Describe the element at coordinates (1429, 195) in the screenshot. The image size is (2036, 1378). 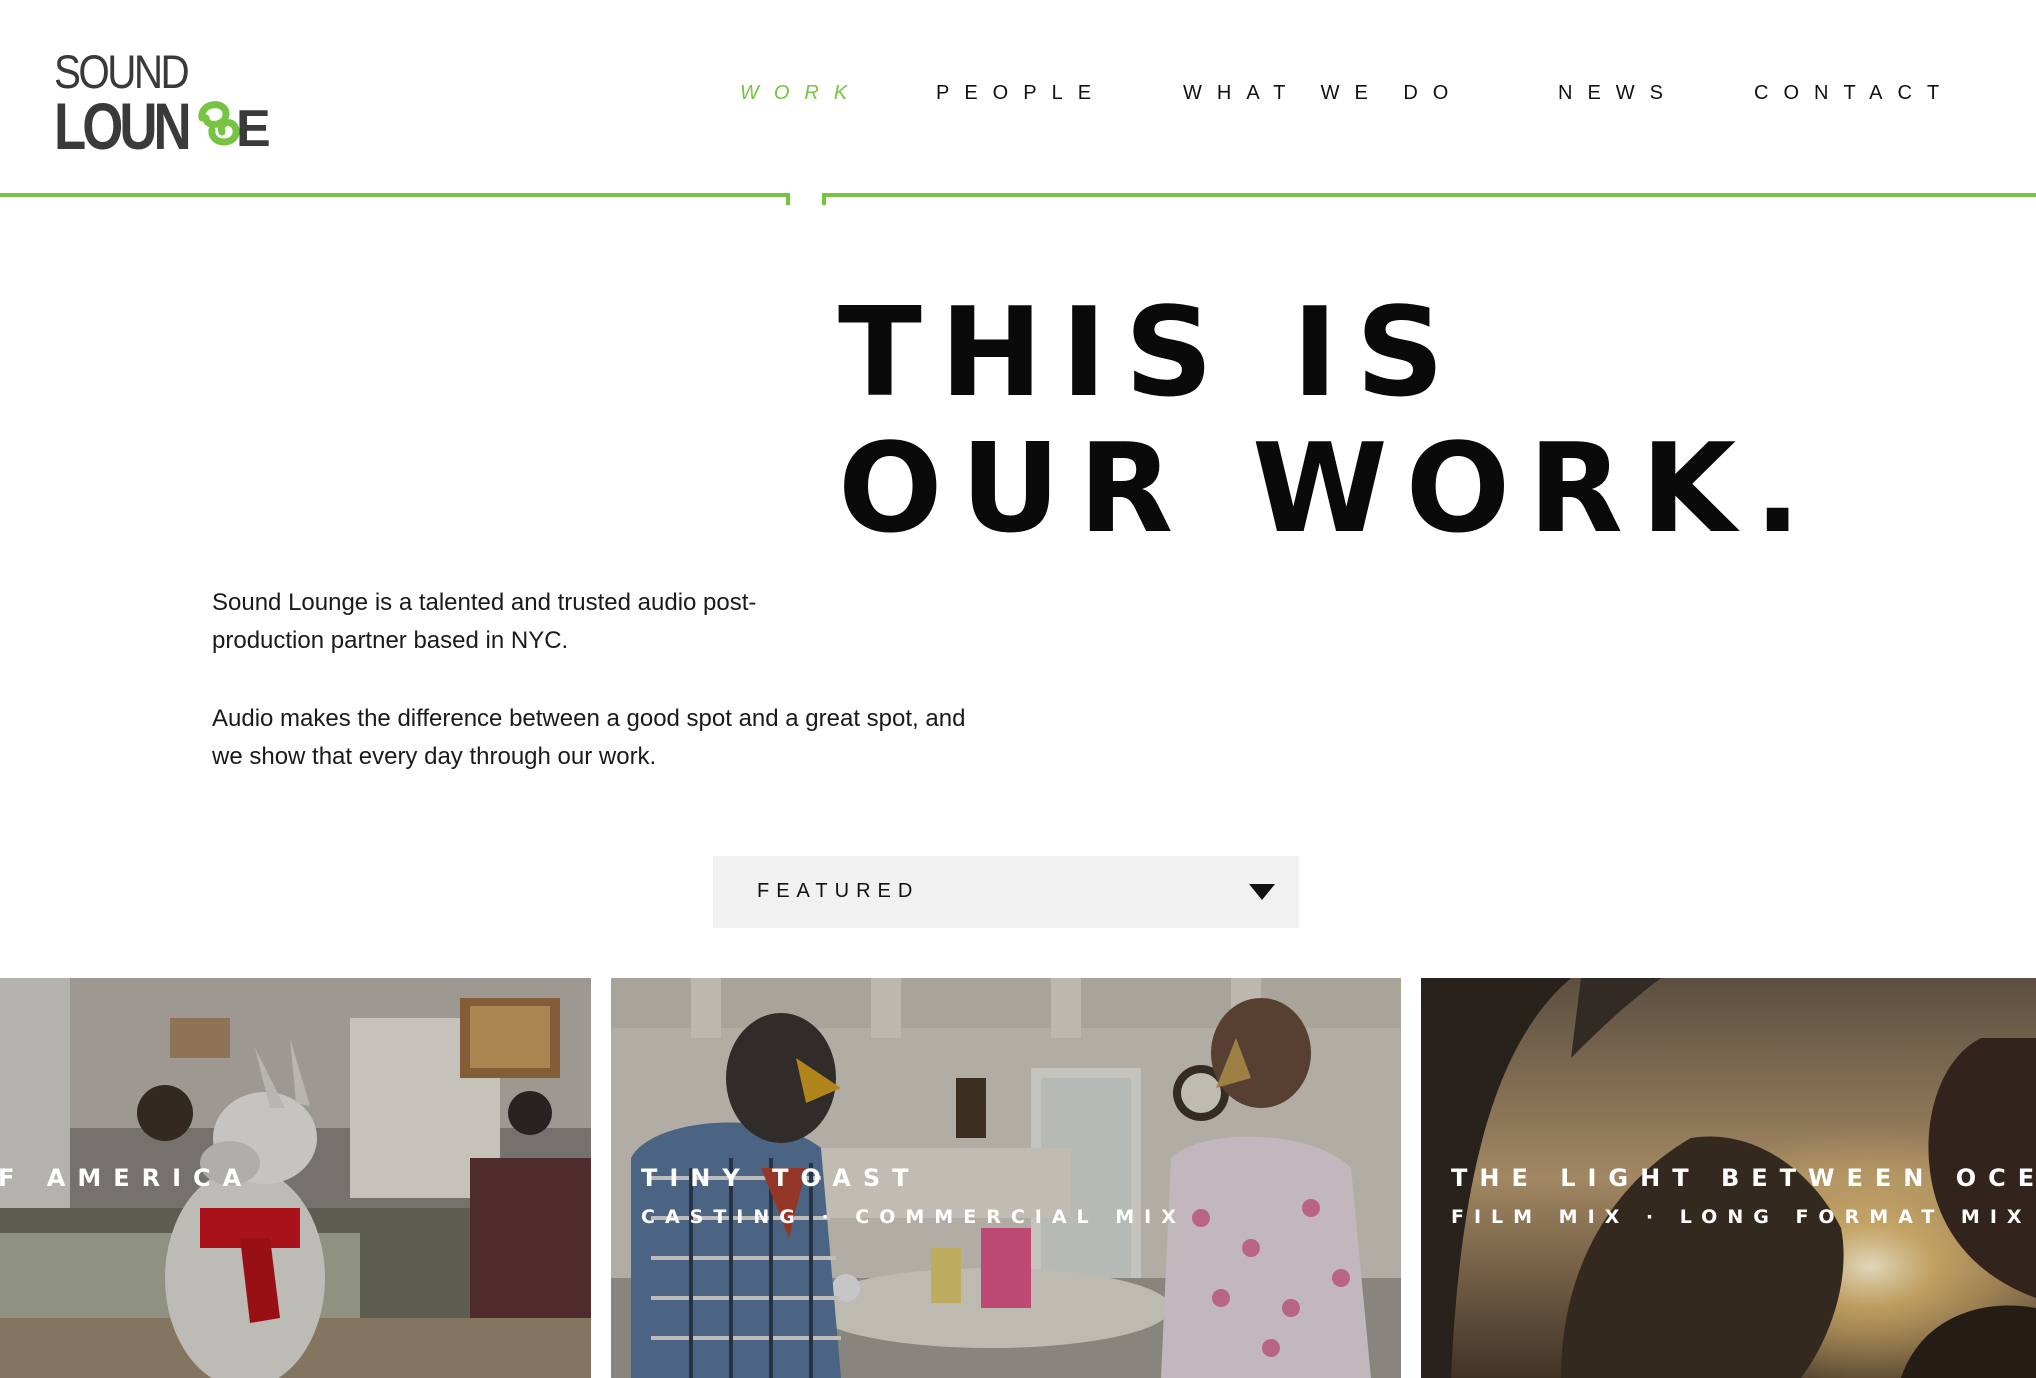
I see `header-divider-right` at that location.